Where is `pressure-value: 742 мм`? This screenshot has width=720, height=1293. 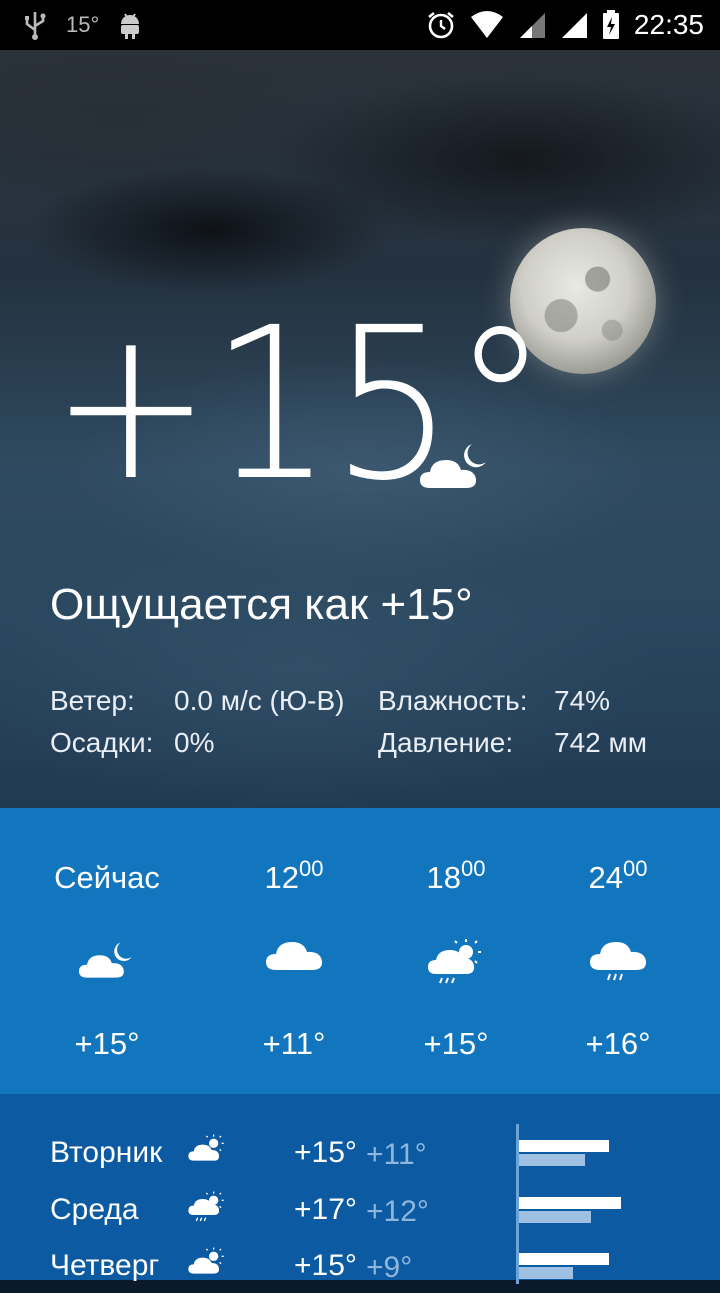
pressure-value: 742 мм is located at coordinates (600, 742).